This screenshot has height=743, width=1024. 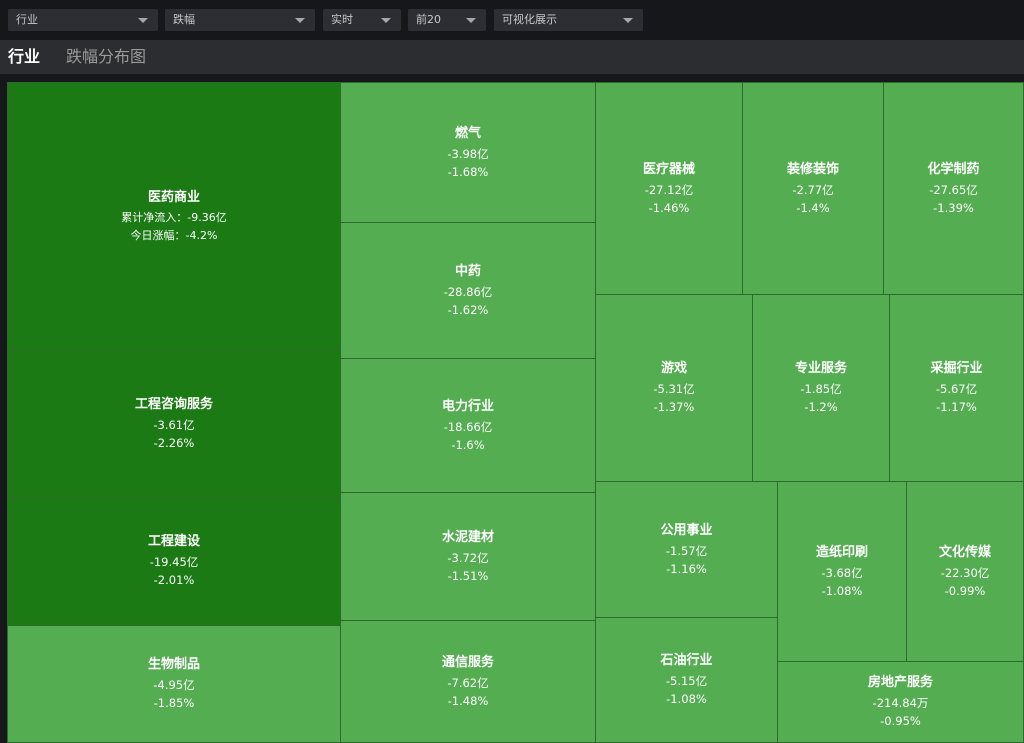 I want to click on tab-bar: 行业 跌幅分布图, so click(x=512, y=57).